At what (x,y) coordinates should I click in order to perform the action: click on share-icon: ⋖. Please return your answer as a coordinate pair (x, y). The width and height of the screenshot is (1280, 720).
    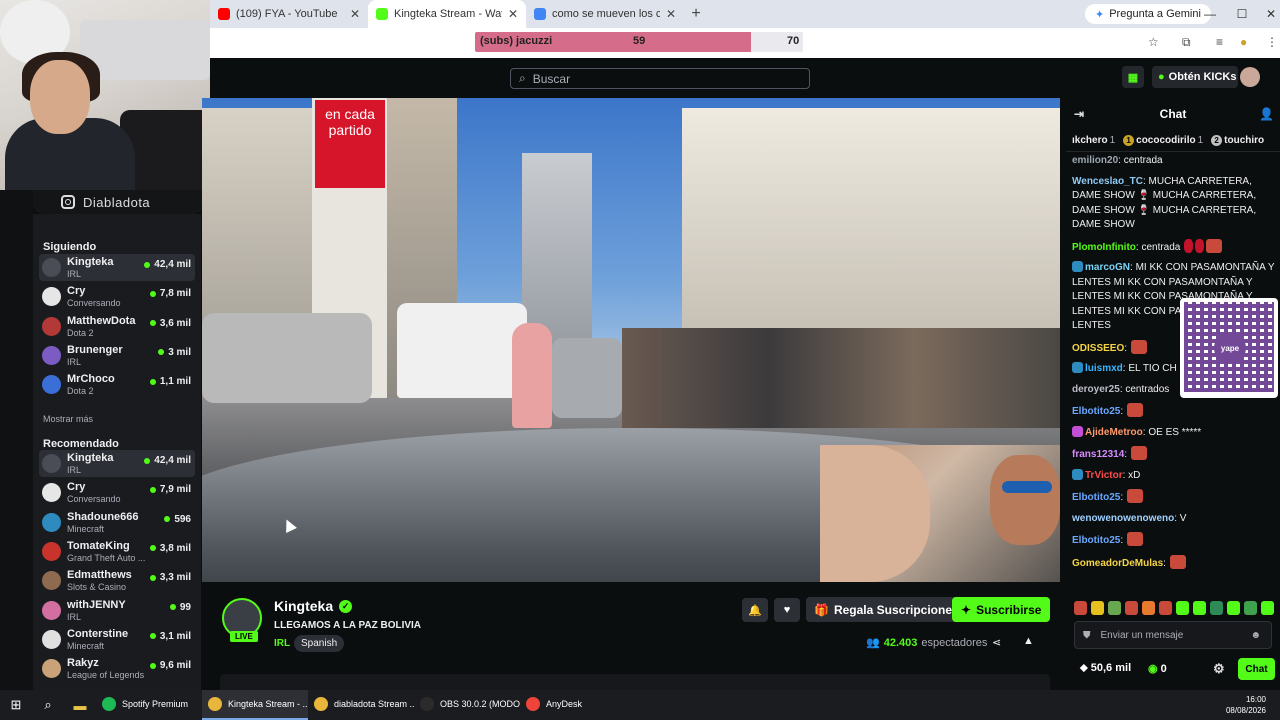
    Looking at the image, I should click on (996, 642).